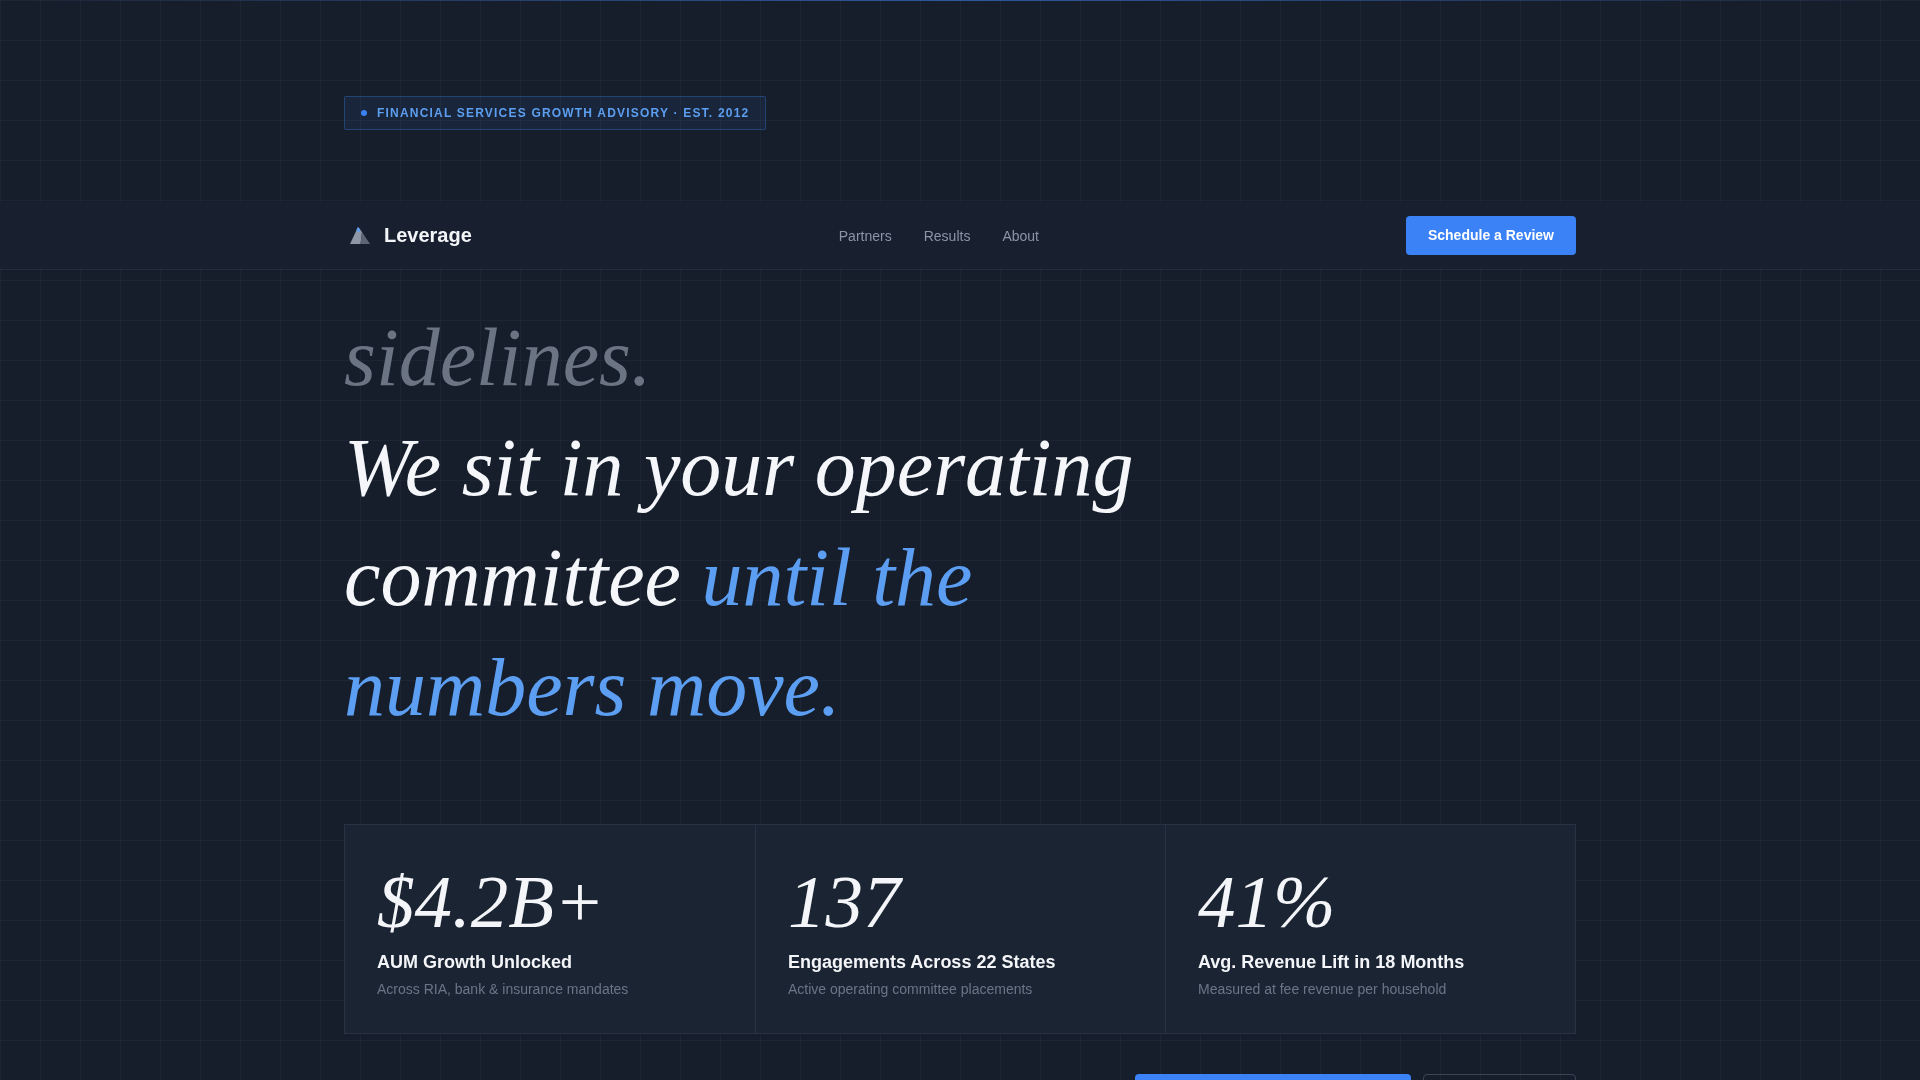  What do you see at coordinates (1323, 990) in the screenshot?
I see `stat-note: Measured at fee revenue per household` at bounding box center [1323, 990].